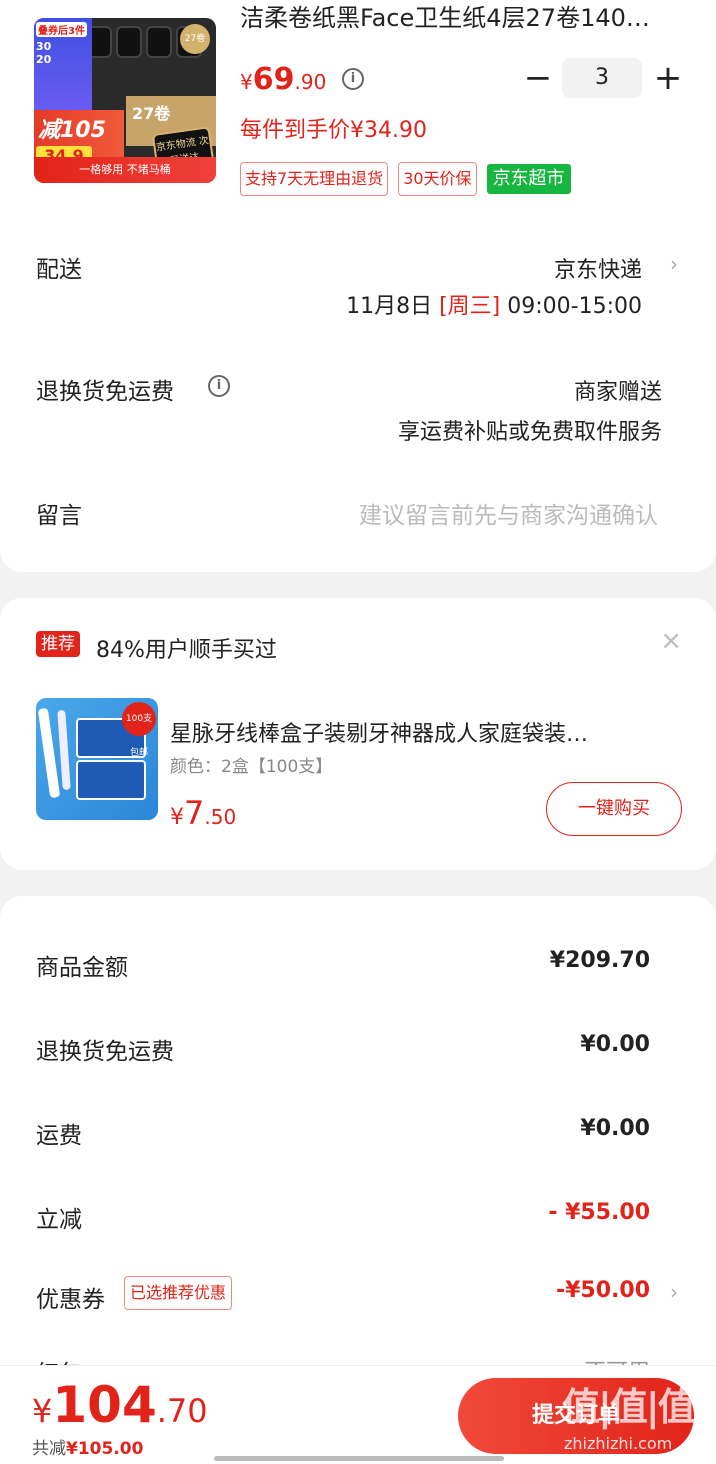  What do you see at coordinates (82, 968) in the screenshot?
I see `summary-label-goods: 商品金额` at bounding box center [82, 968].